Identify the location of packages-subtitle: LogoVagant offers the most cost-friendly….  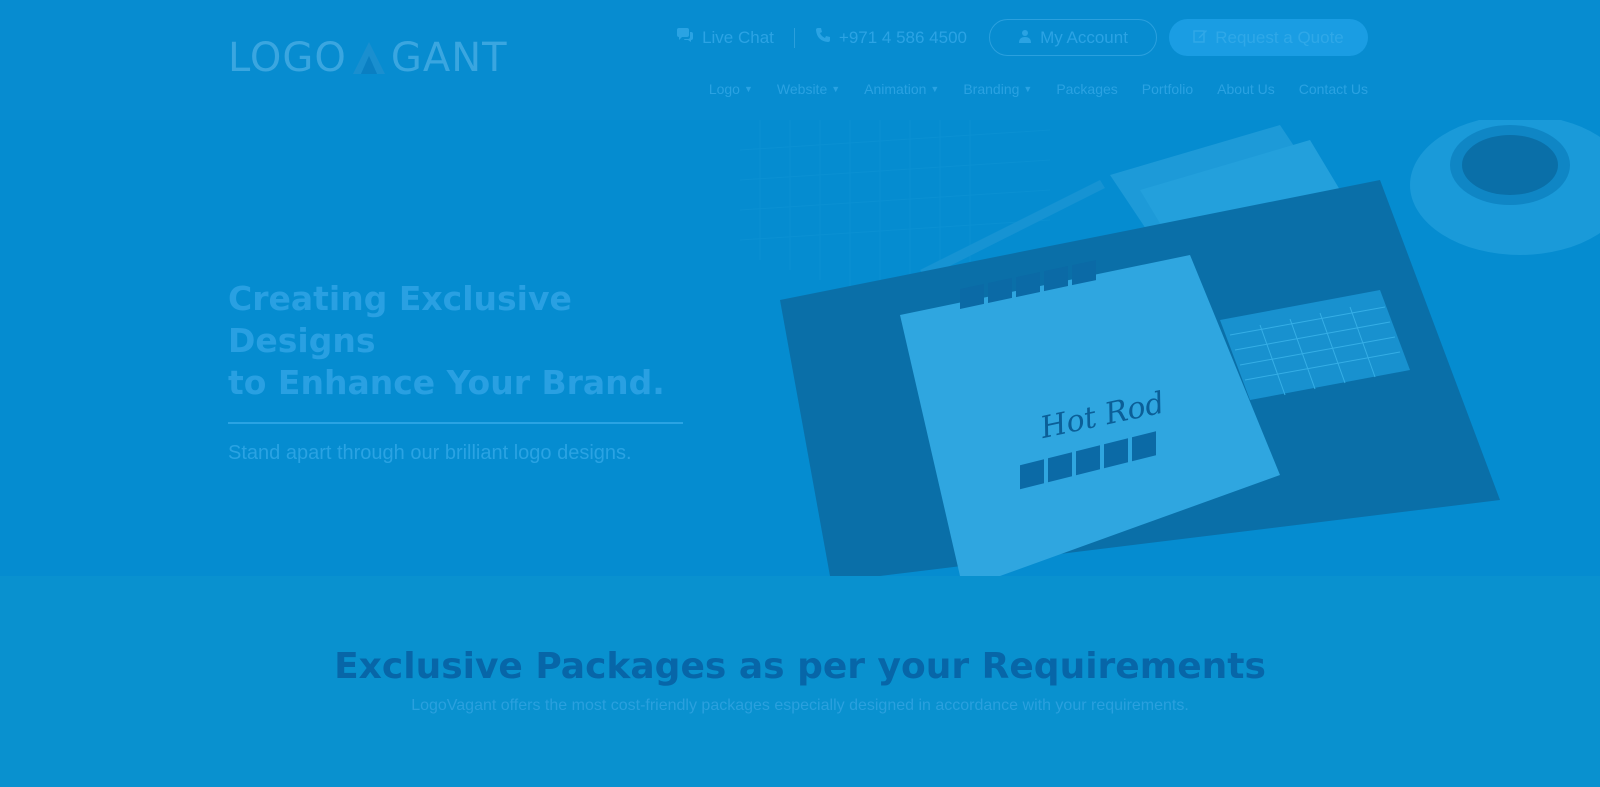
(800, 705).